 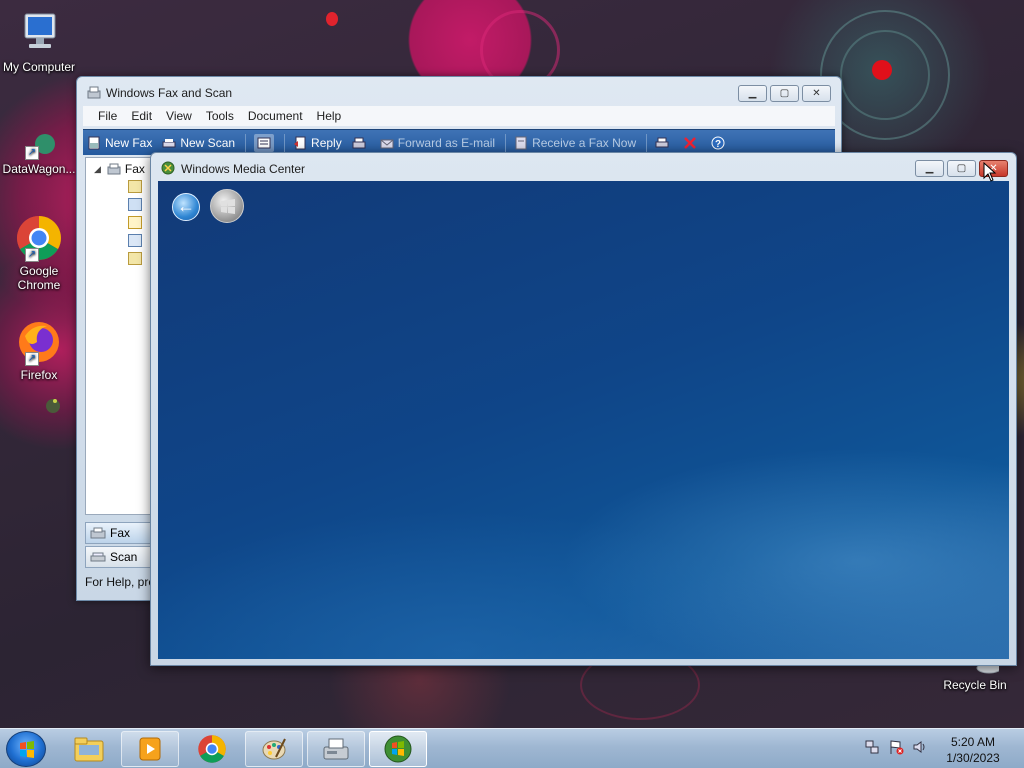 I want to click on taskbar-chrome, so click(x=212, y=749).